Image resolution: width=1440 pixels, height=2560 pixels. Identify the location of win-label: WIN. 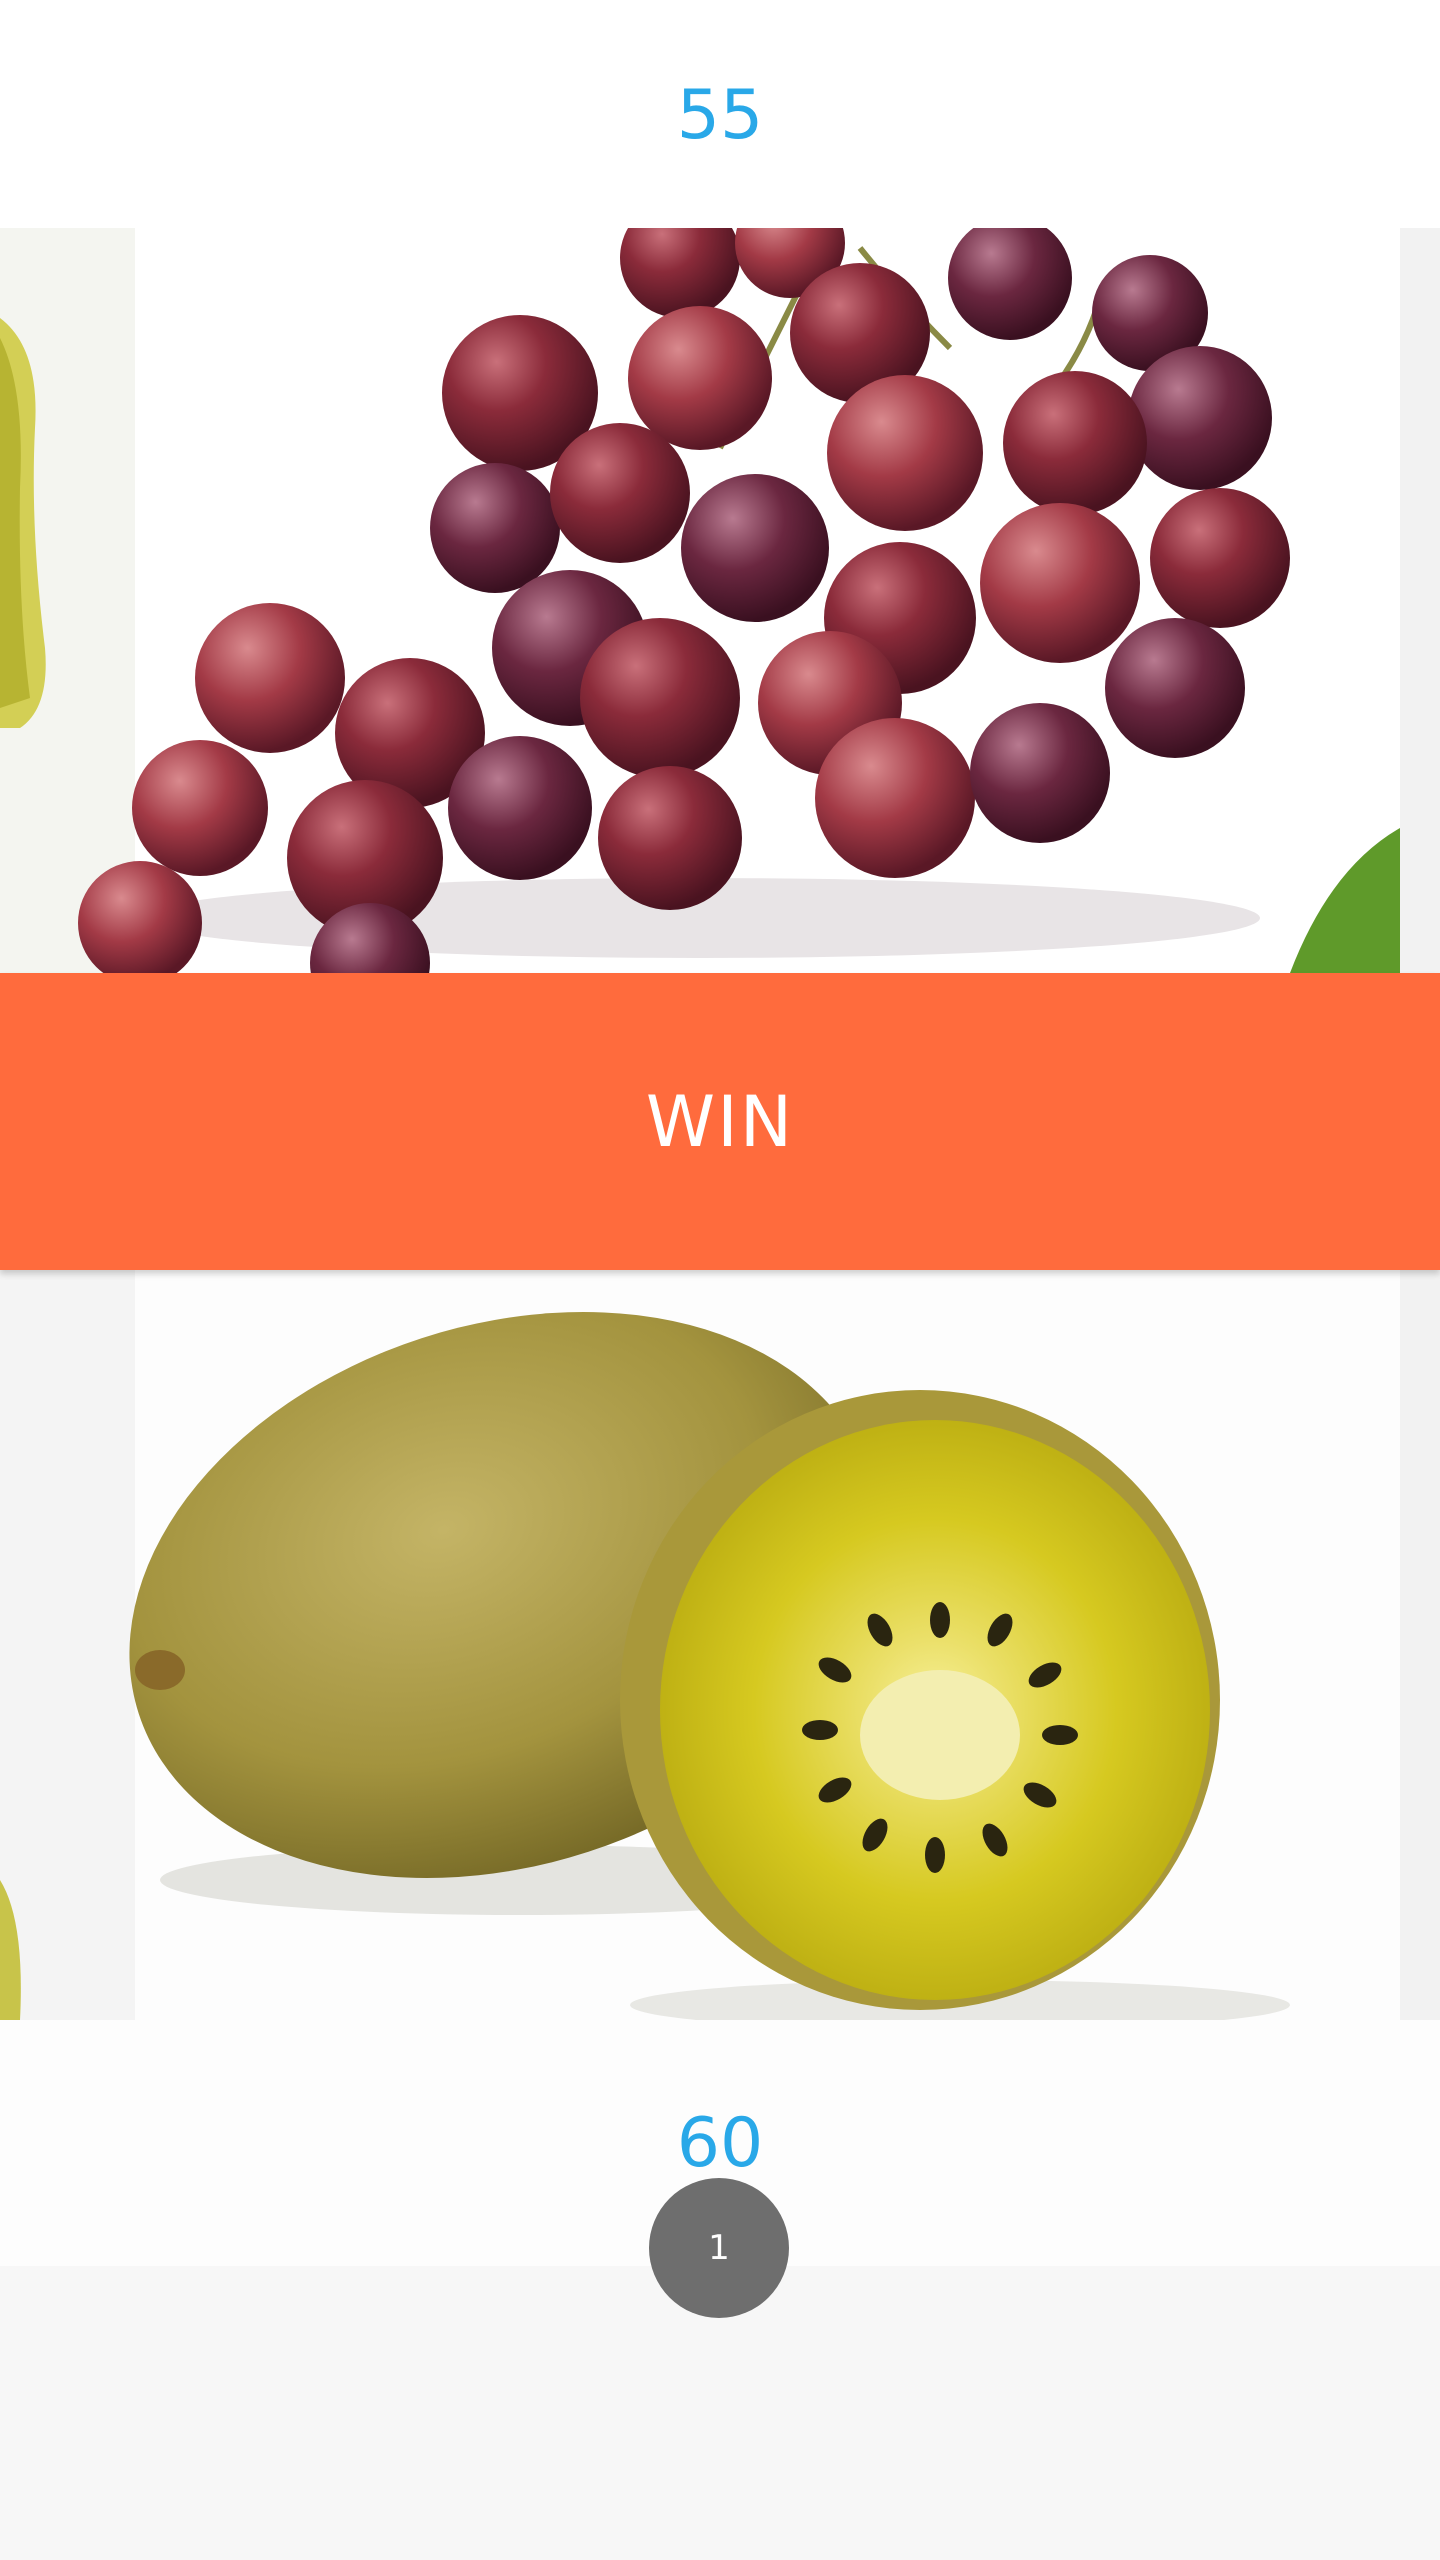
(720, 1121).